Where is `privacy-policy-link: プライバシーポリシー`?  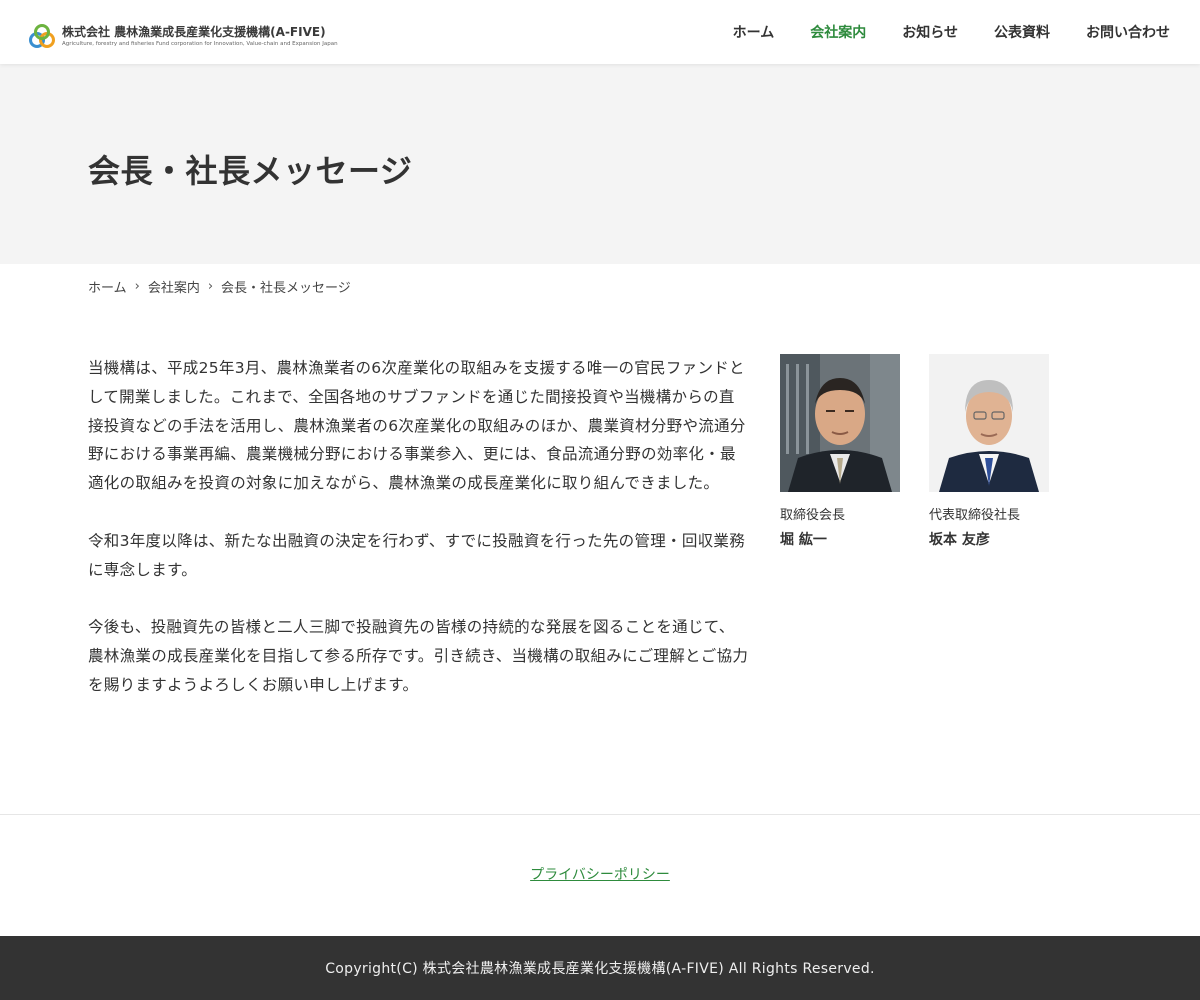
privacy-policy-link: プライバシーポリシー is located at coordinates (600, 875).